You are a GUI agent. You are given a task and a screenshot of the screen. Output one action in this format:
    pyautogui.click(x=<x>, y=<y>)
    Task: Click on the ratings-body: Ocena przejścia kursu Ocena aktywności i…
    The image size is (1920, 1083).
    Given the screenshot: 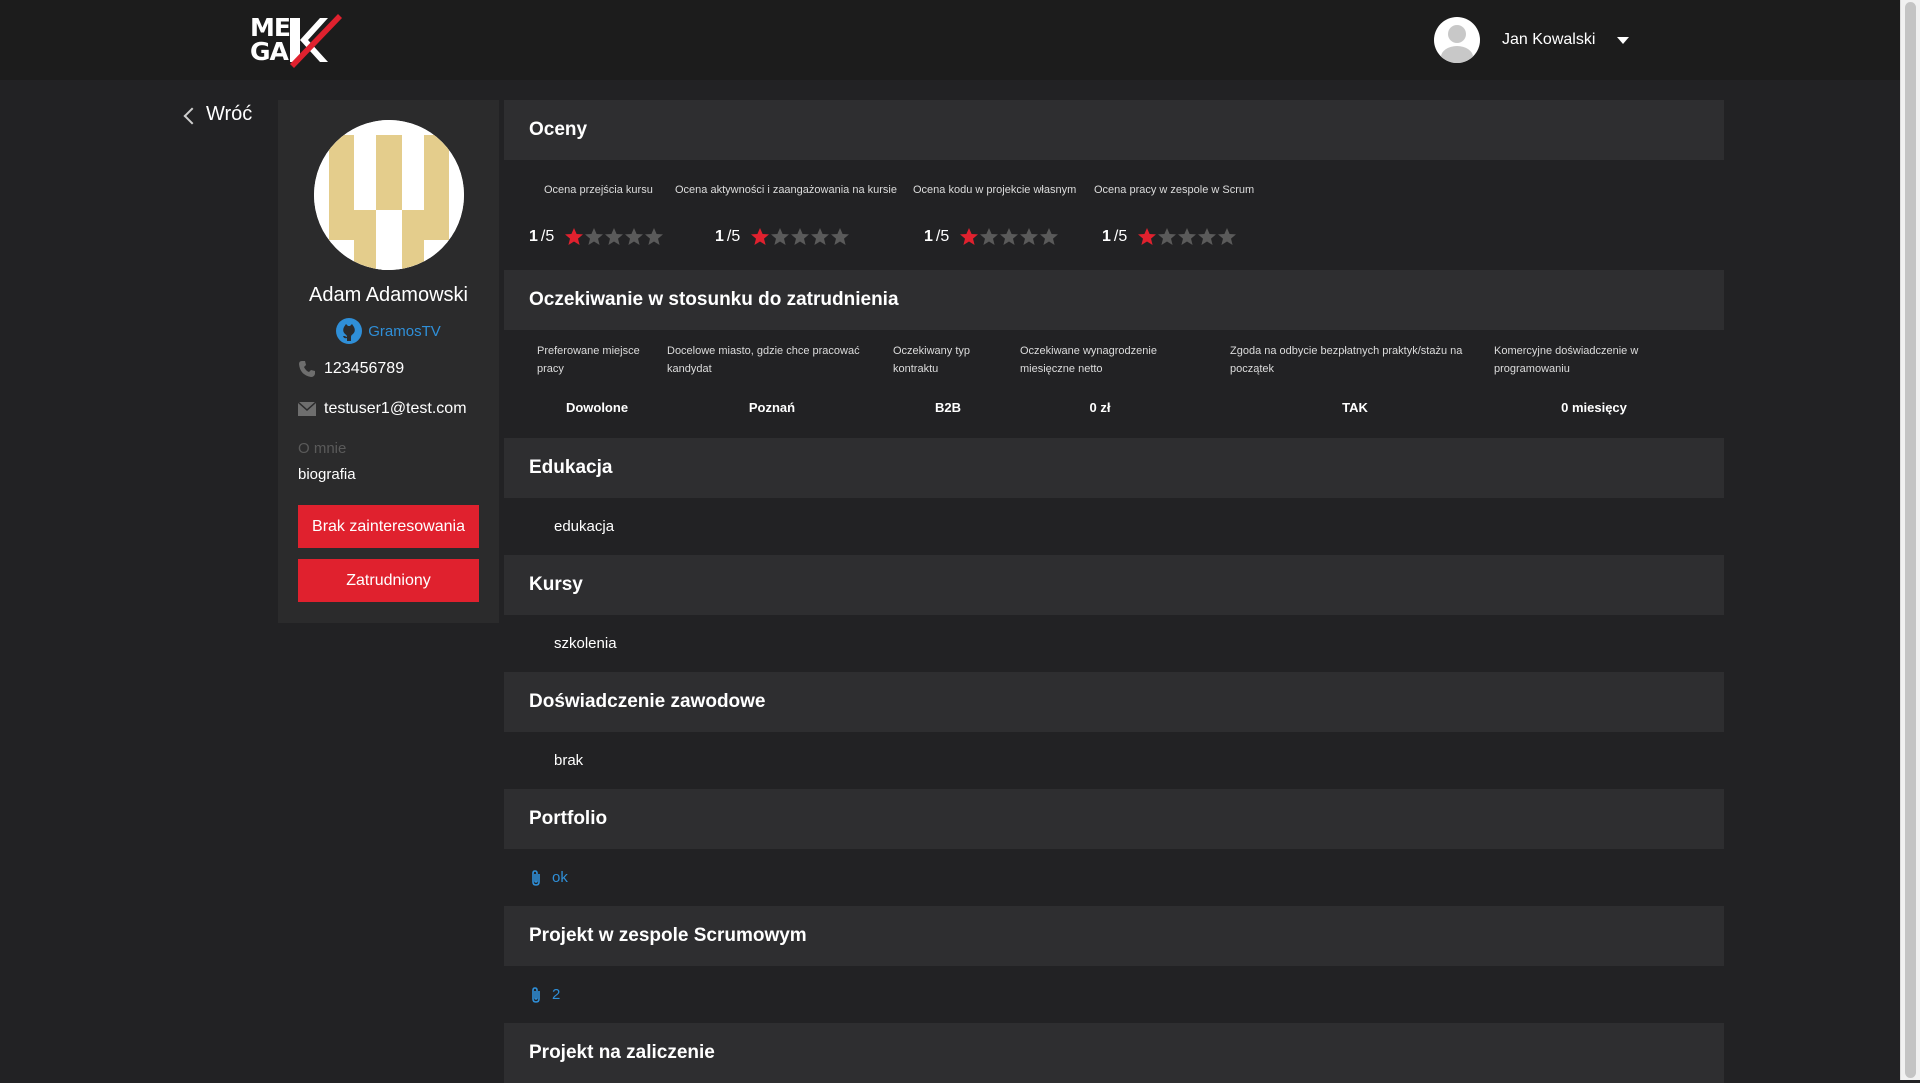 What is the action you would take?
    pyautogui.click(x=1114, y=215)
    